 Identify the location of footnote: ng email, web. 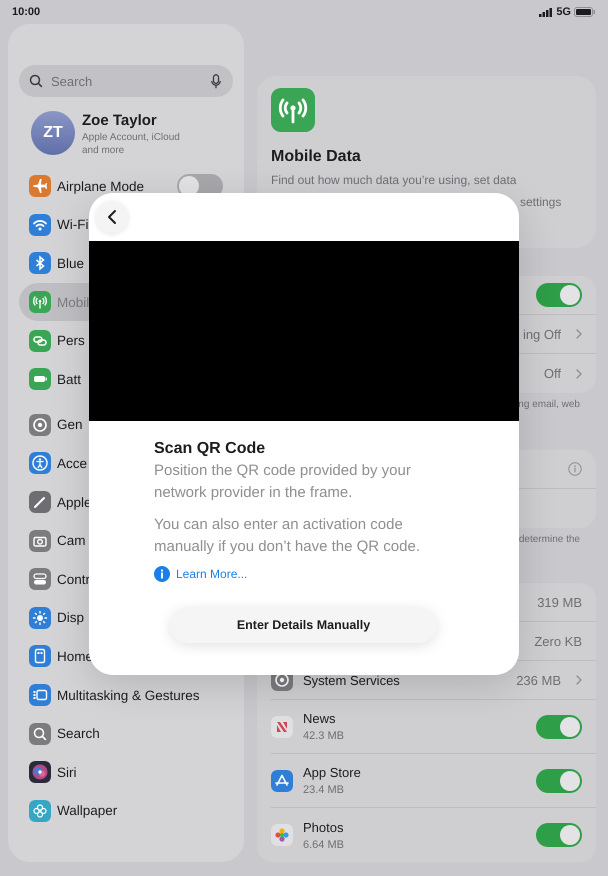
(549, 404).